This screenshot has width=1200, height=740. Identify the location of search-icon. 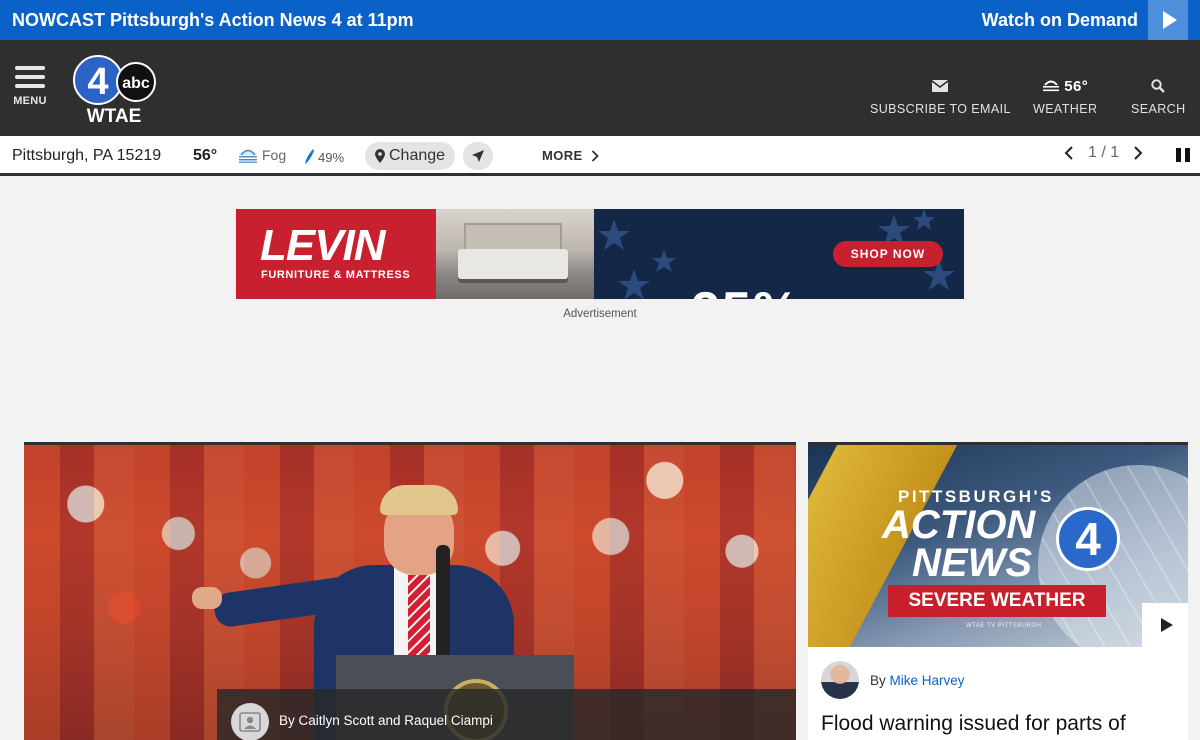
(1158, 86).